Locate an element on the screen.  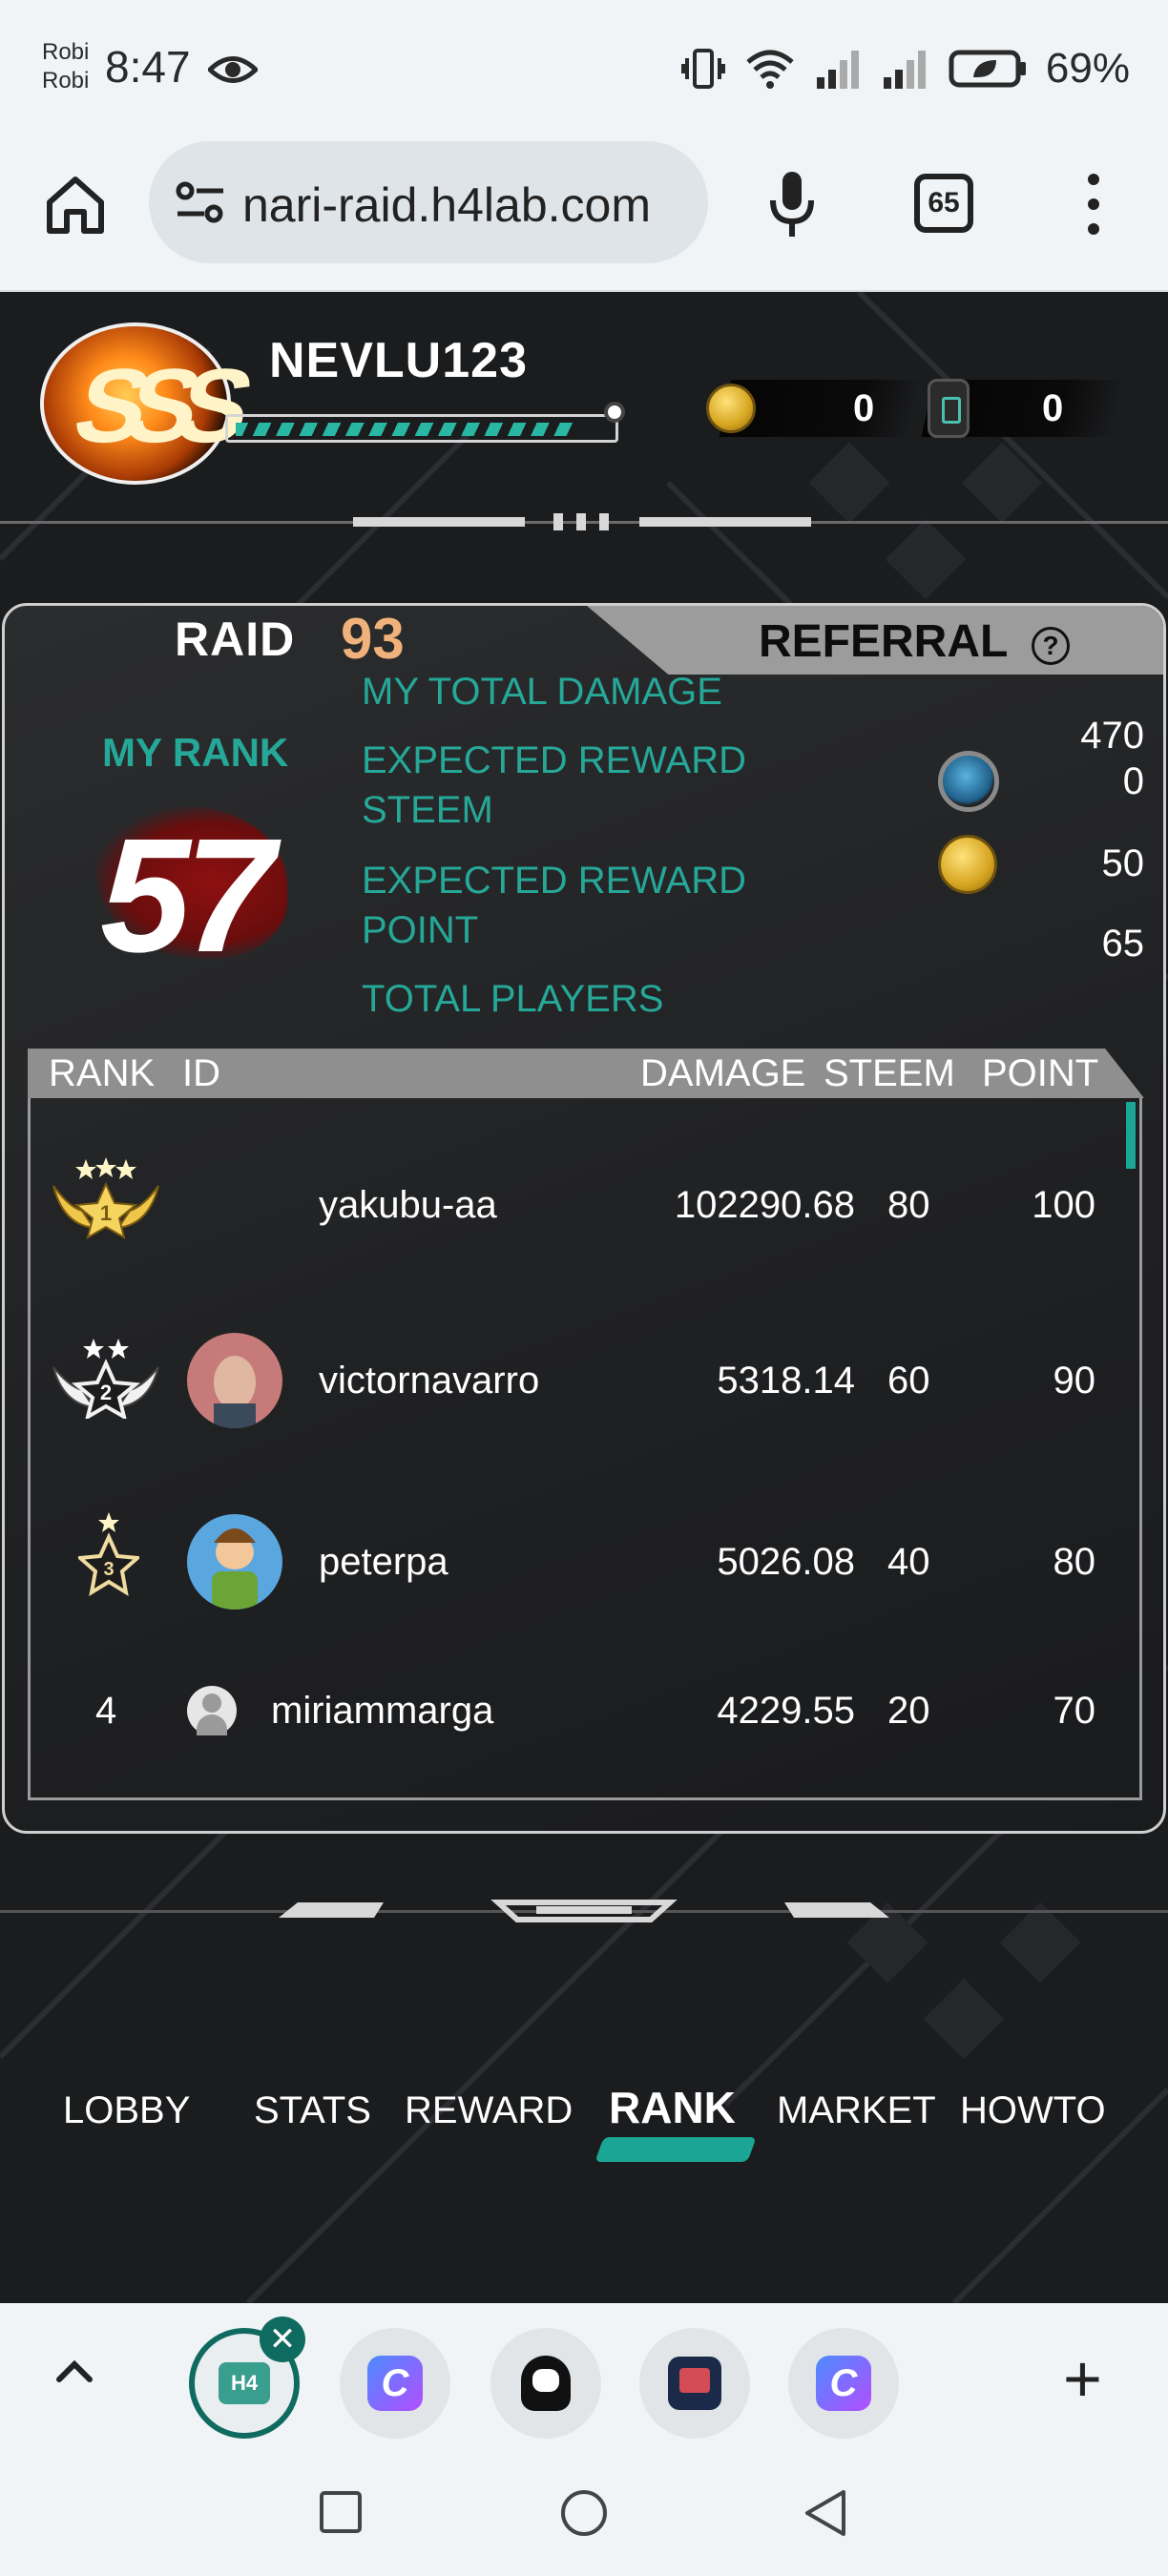
svg-text: 3 is located at coordinates (109, 1569).